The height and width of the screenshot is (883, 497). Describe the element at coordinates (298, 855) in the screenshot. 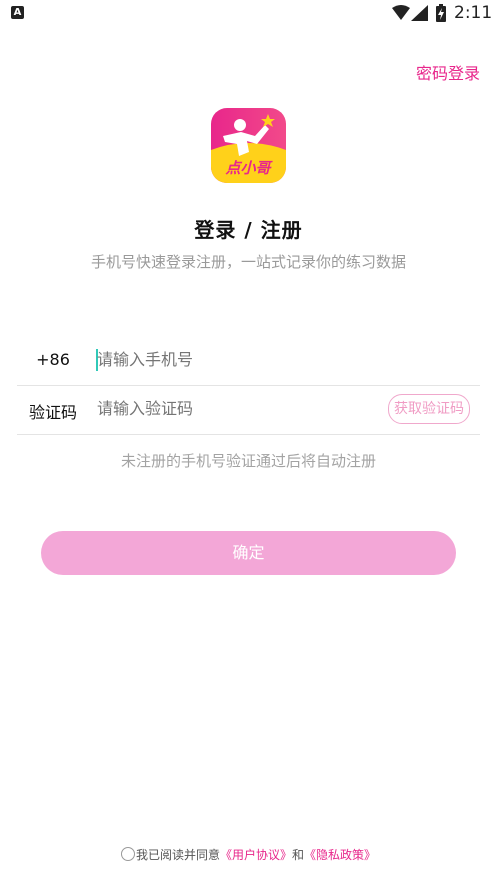

I see `agreement-and: 和` at that location.